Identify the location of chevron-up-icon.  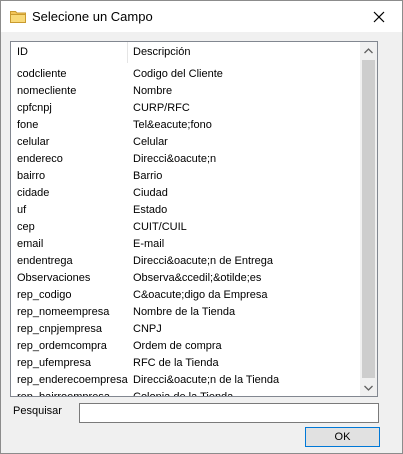
(368, 50).